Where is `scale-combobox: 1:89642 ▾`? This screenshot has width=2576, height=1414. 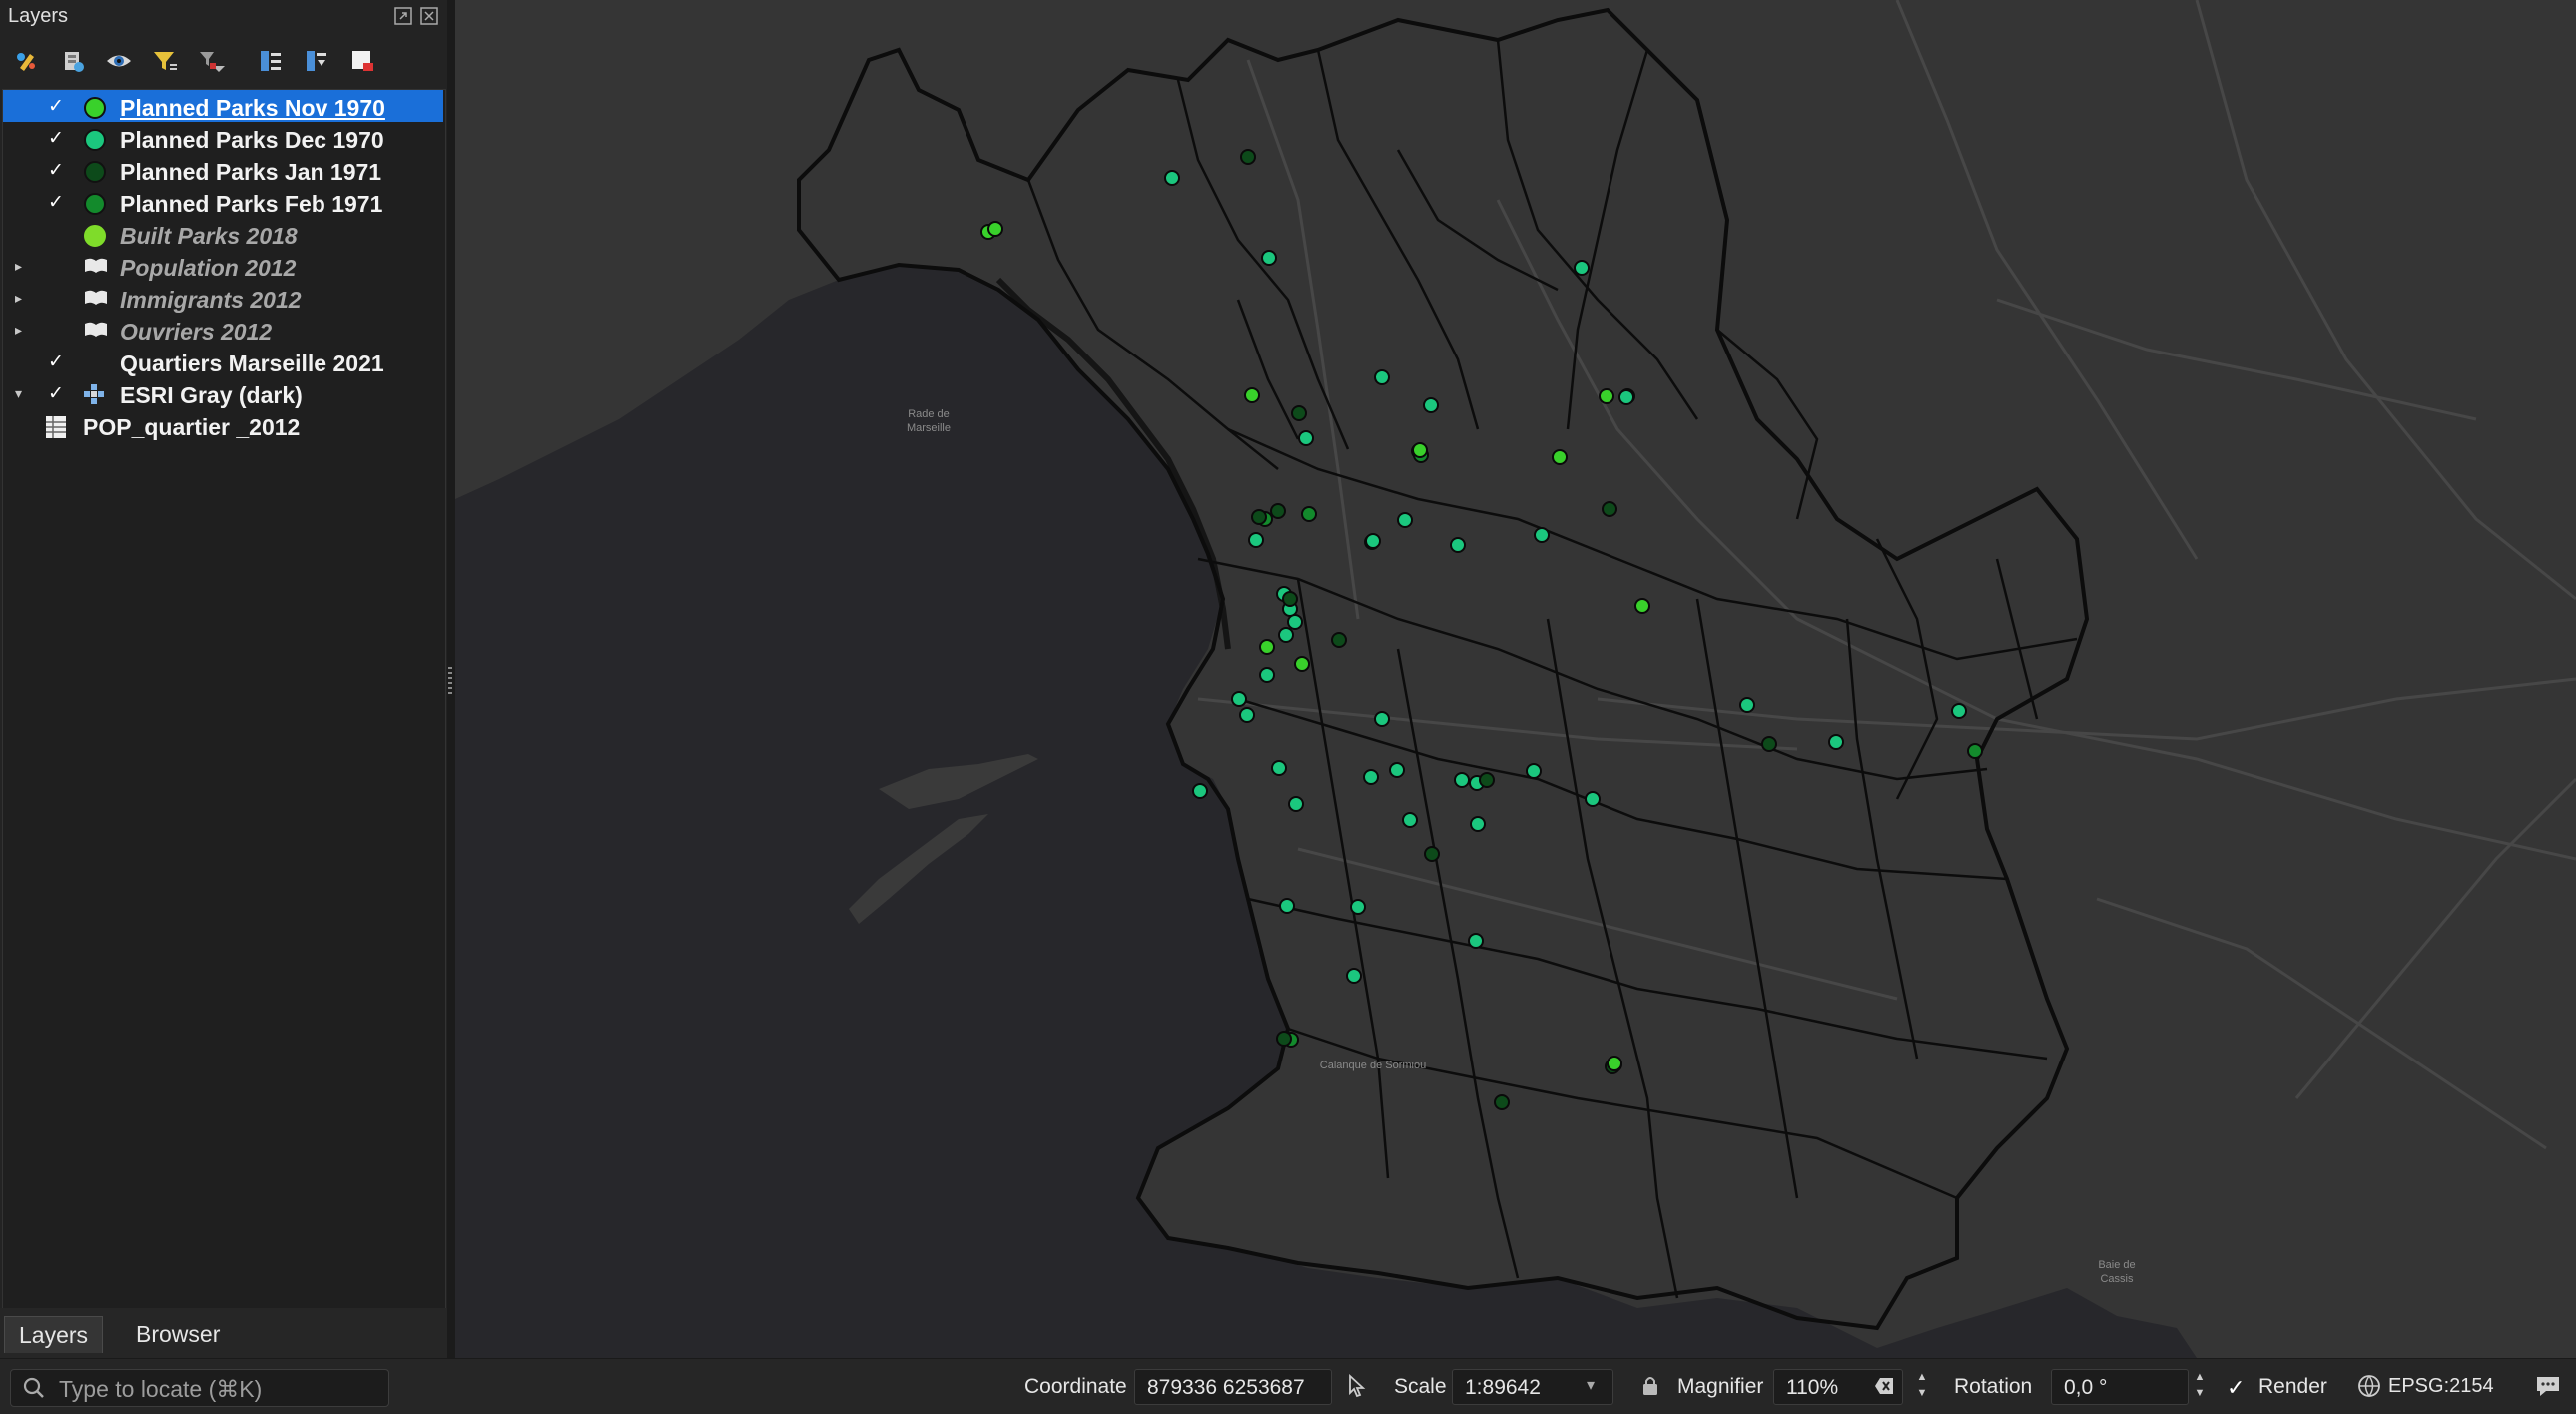
scale-combobox: 1:89642 ▾ is located at coordinates (1532, 1387).